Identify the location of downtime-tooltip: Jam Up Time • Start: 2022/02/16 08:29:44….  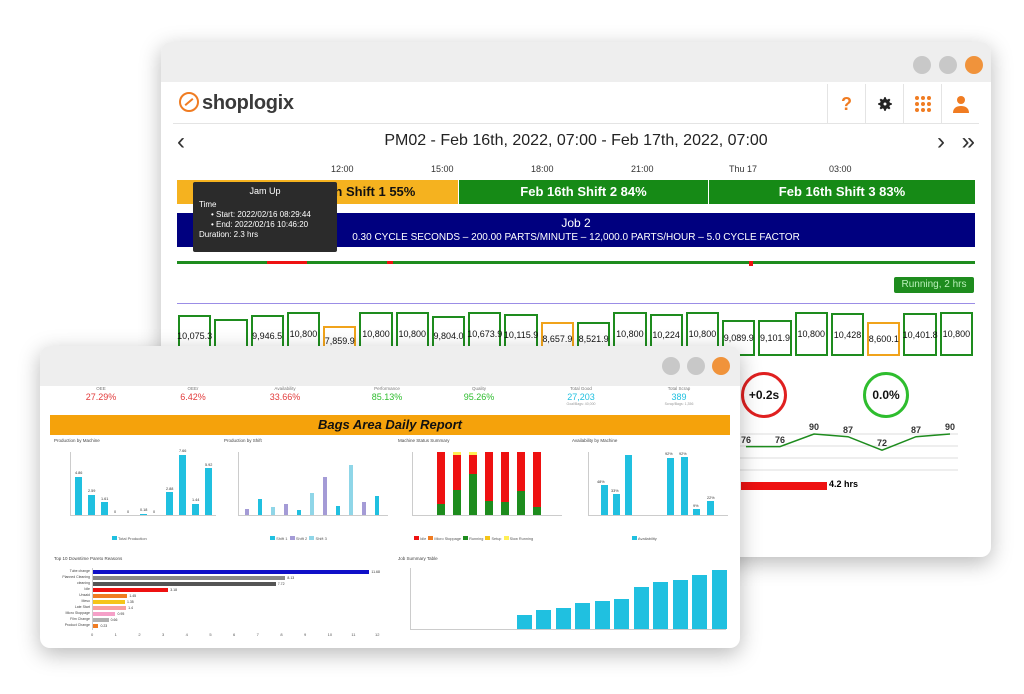
(265, 217).